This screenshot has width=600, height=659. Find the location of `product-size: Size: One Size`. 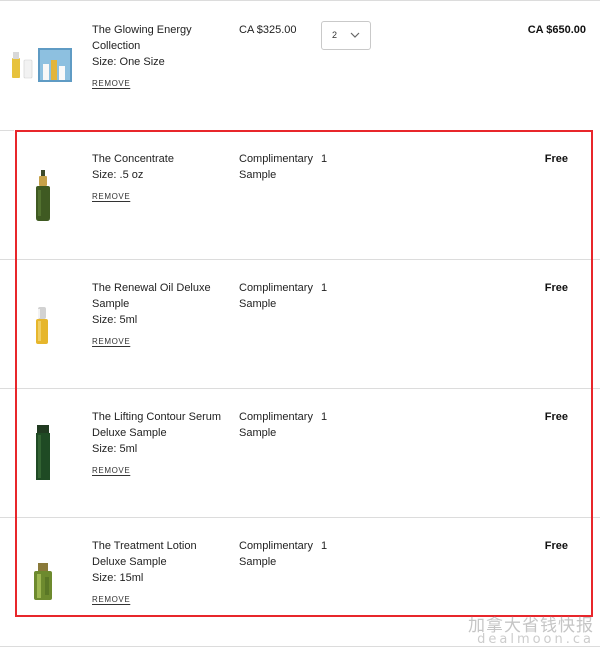

product-size: Size: One Size is located at coordinates (128, 62).